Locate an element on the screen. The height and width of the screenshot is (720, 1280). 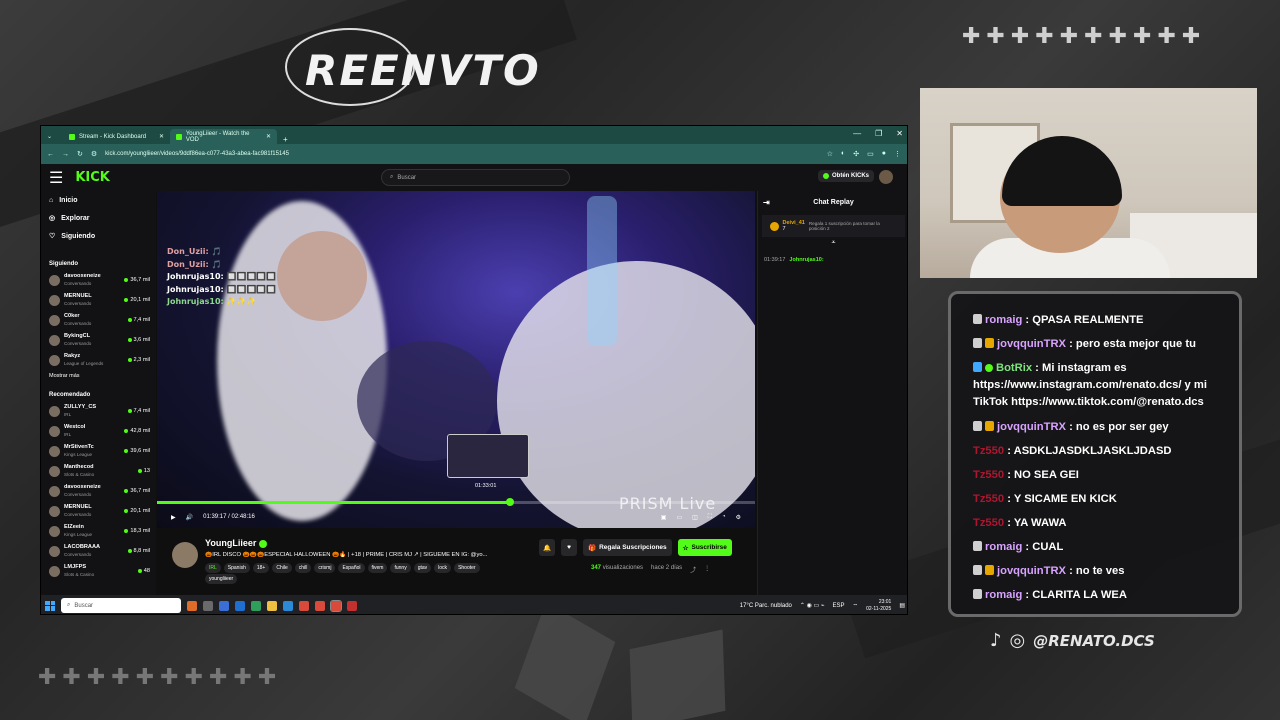
fullscreen-icon: ⛶ is located at coordinates (710, 517).